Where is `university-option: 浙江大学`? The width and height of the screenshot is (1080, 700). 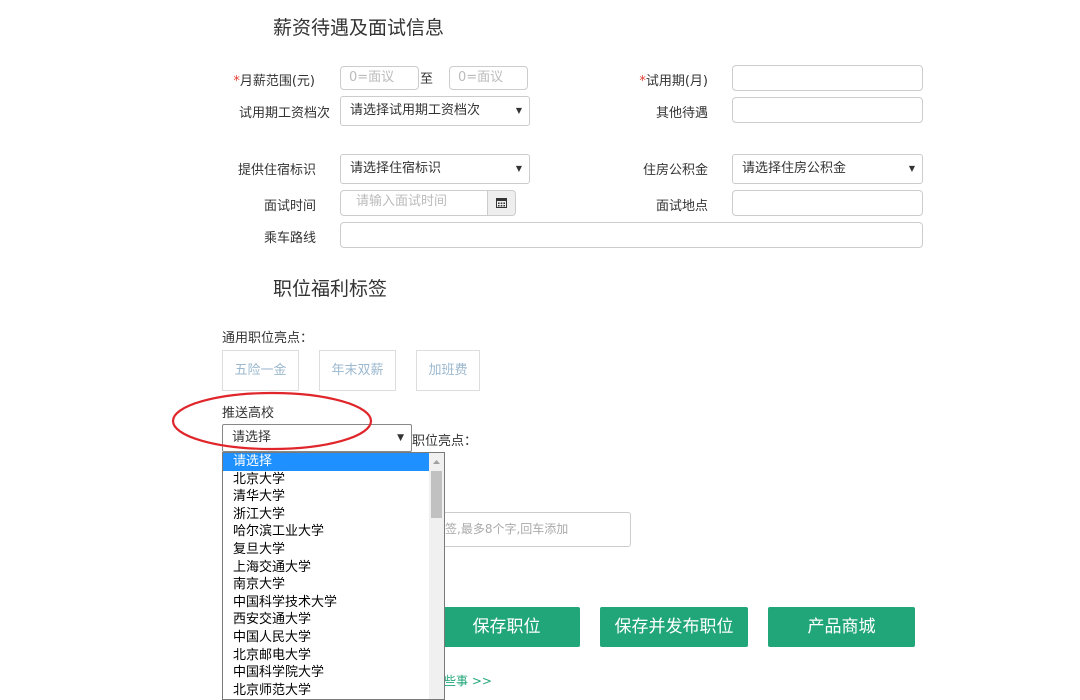 university-option: 浙江大学 is located at coordinates (333, 515).